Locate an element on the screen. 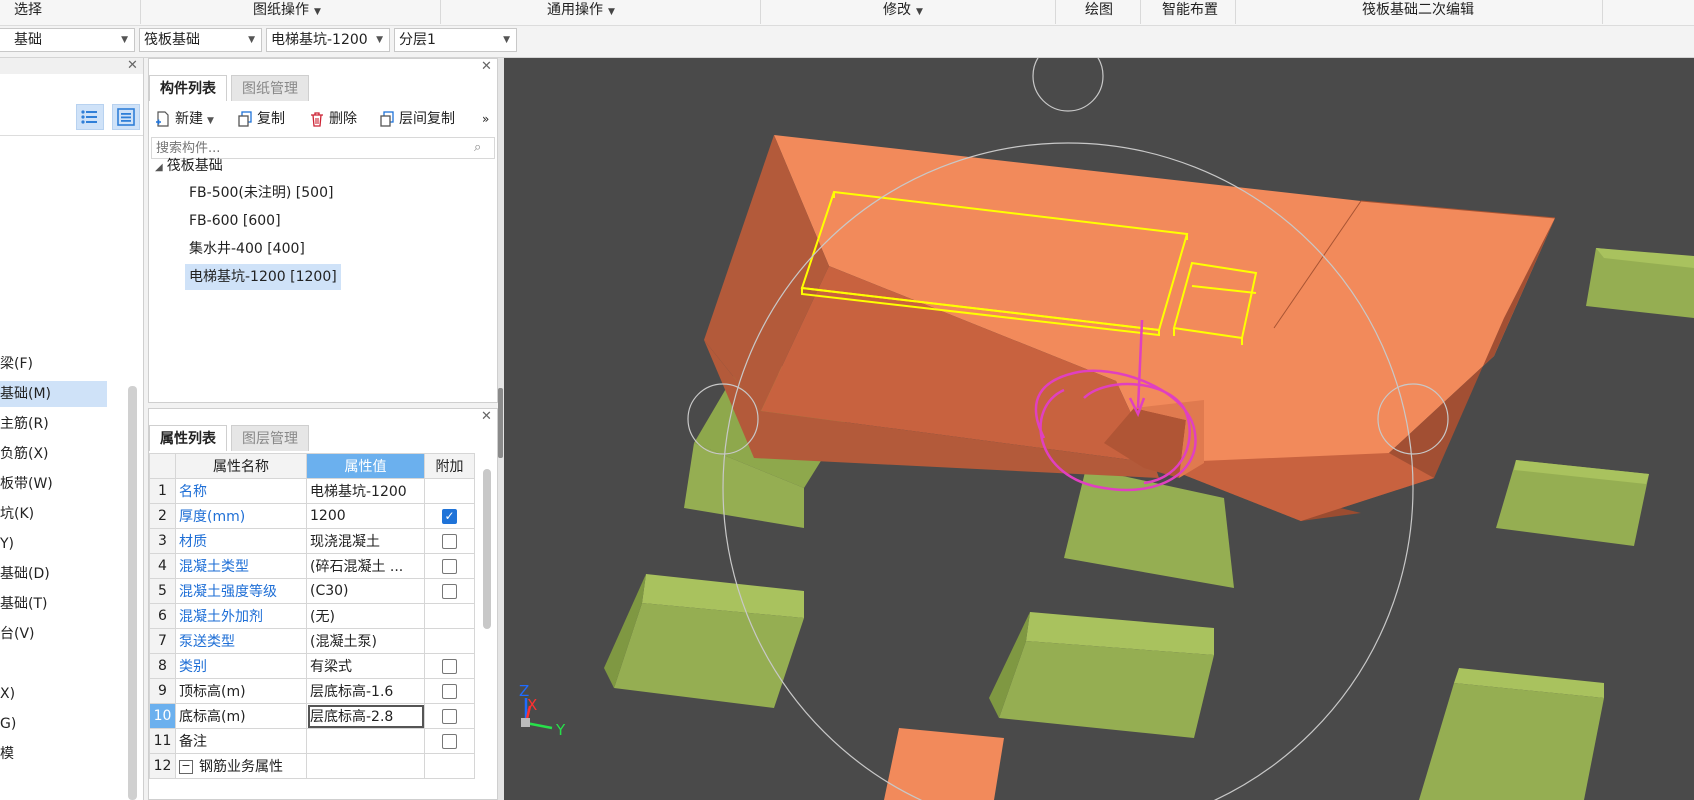  table-row: 2 厚度(mm) 1200 ✓ is located at coordinates (312, 516).